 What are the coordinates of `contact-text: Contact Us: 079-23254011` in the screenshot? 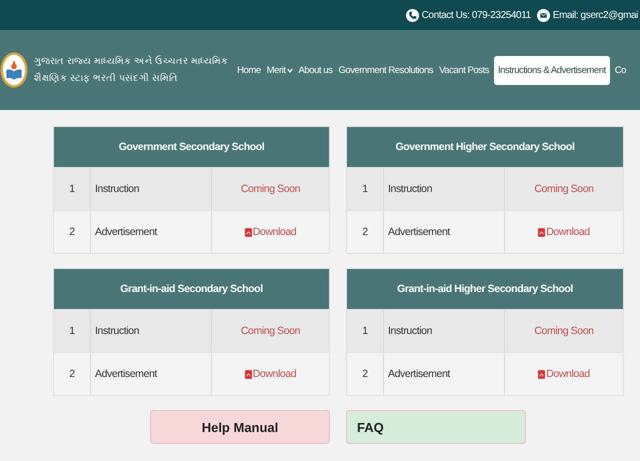 It's located at (476, 15).